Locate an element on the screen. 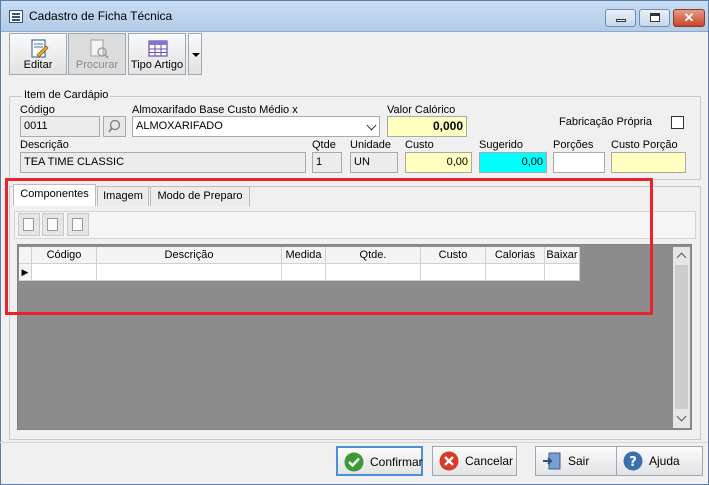  search-document-icon is located at coordinates (99, 49).